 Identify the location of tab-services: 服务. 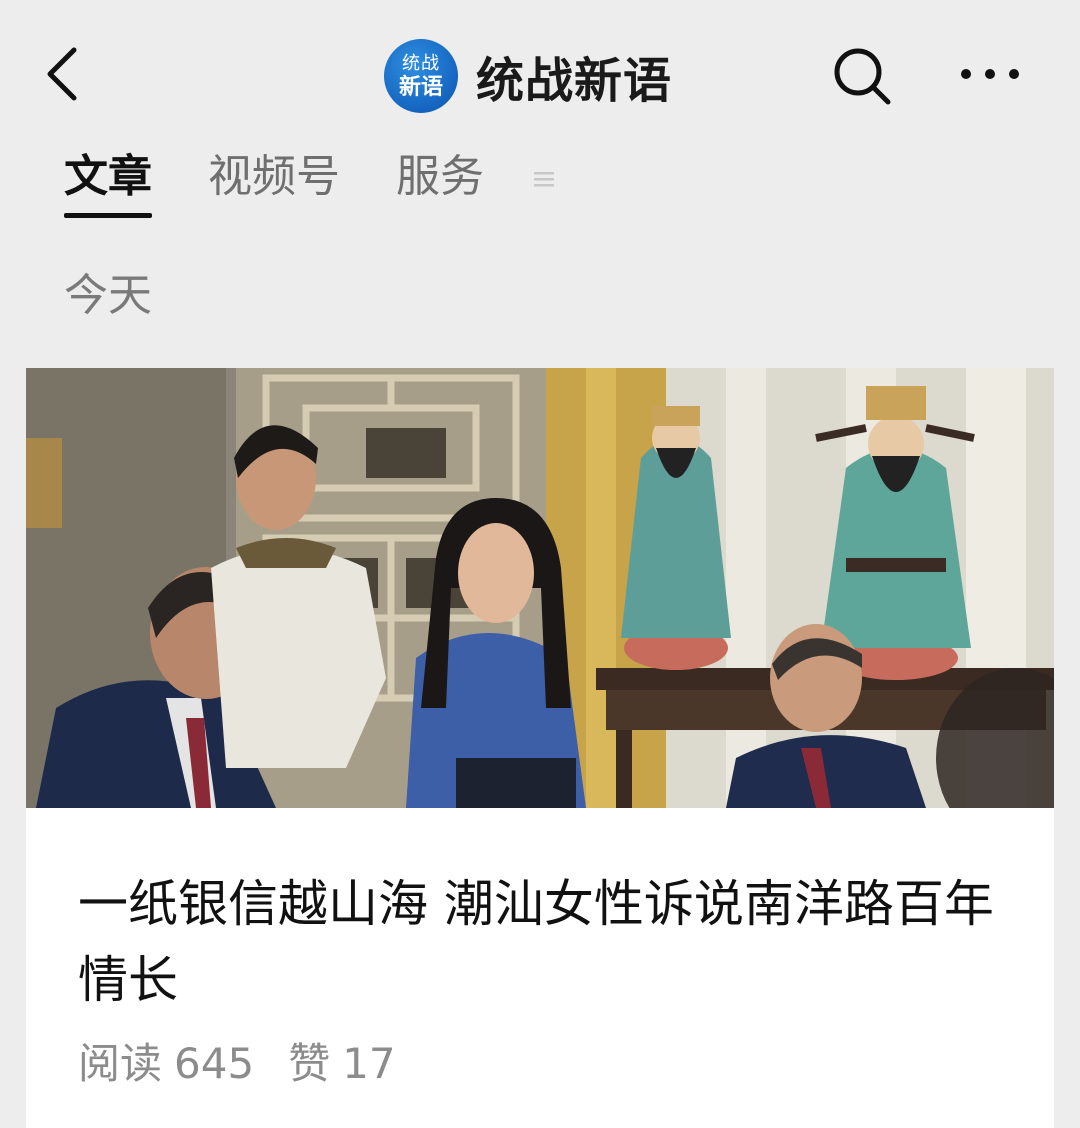
(440, 177).